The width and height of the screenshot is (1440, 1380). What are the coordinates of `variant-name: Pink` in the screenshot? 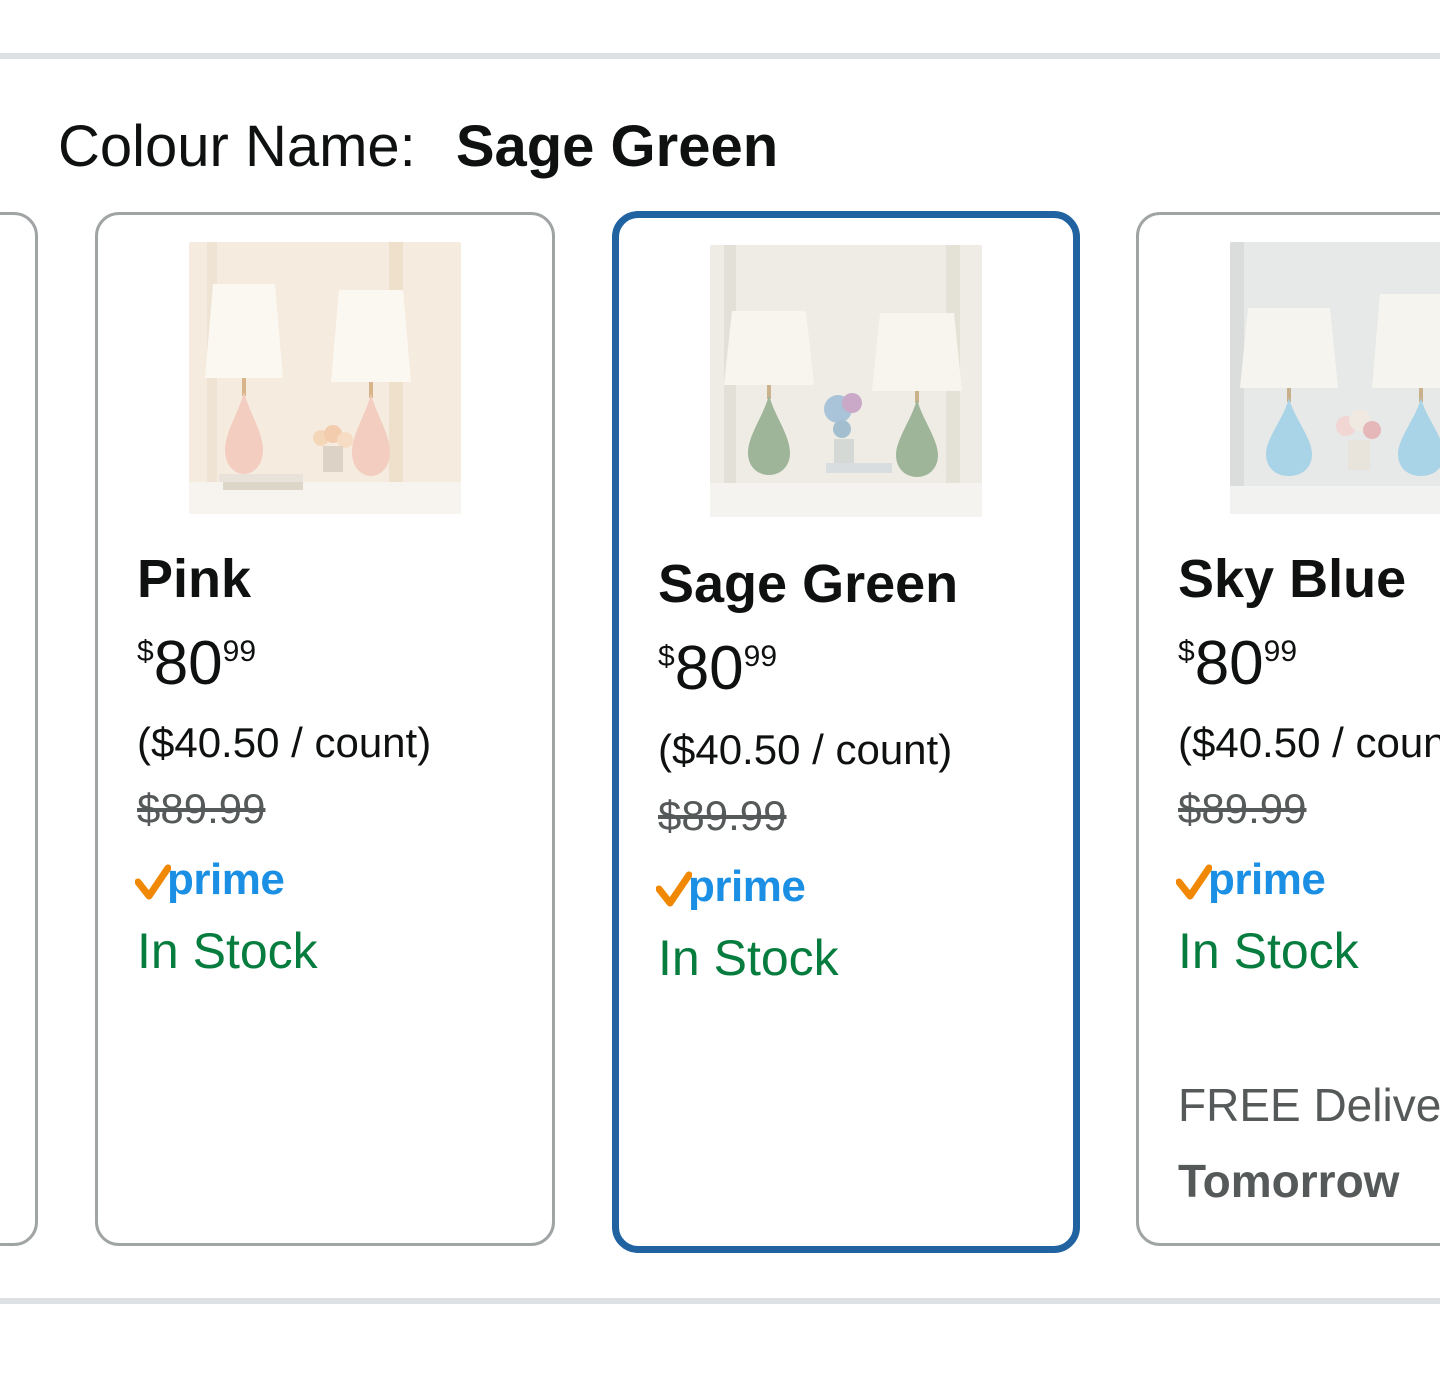 It's located at (194, 579).